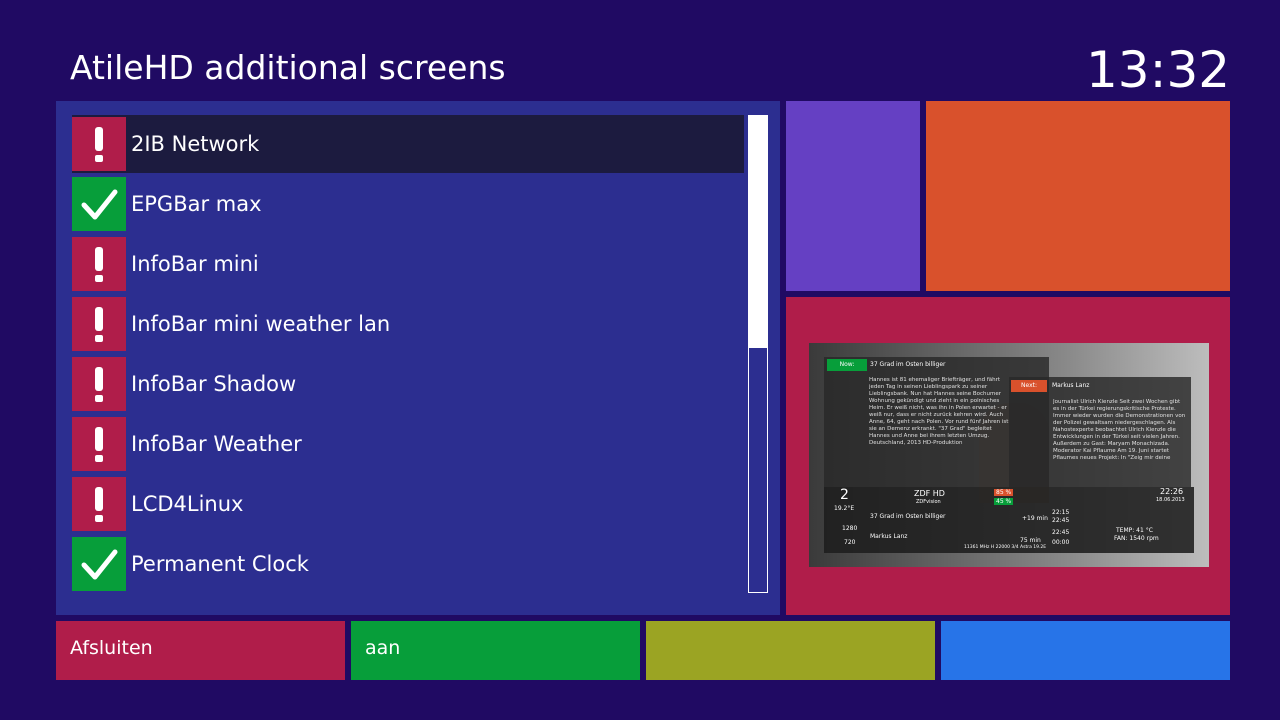  I want to click on preview-event1-title: 37 Grad im Osten billiger, so click(908, 516).